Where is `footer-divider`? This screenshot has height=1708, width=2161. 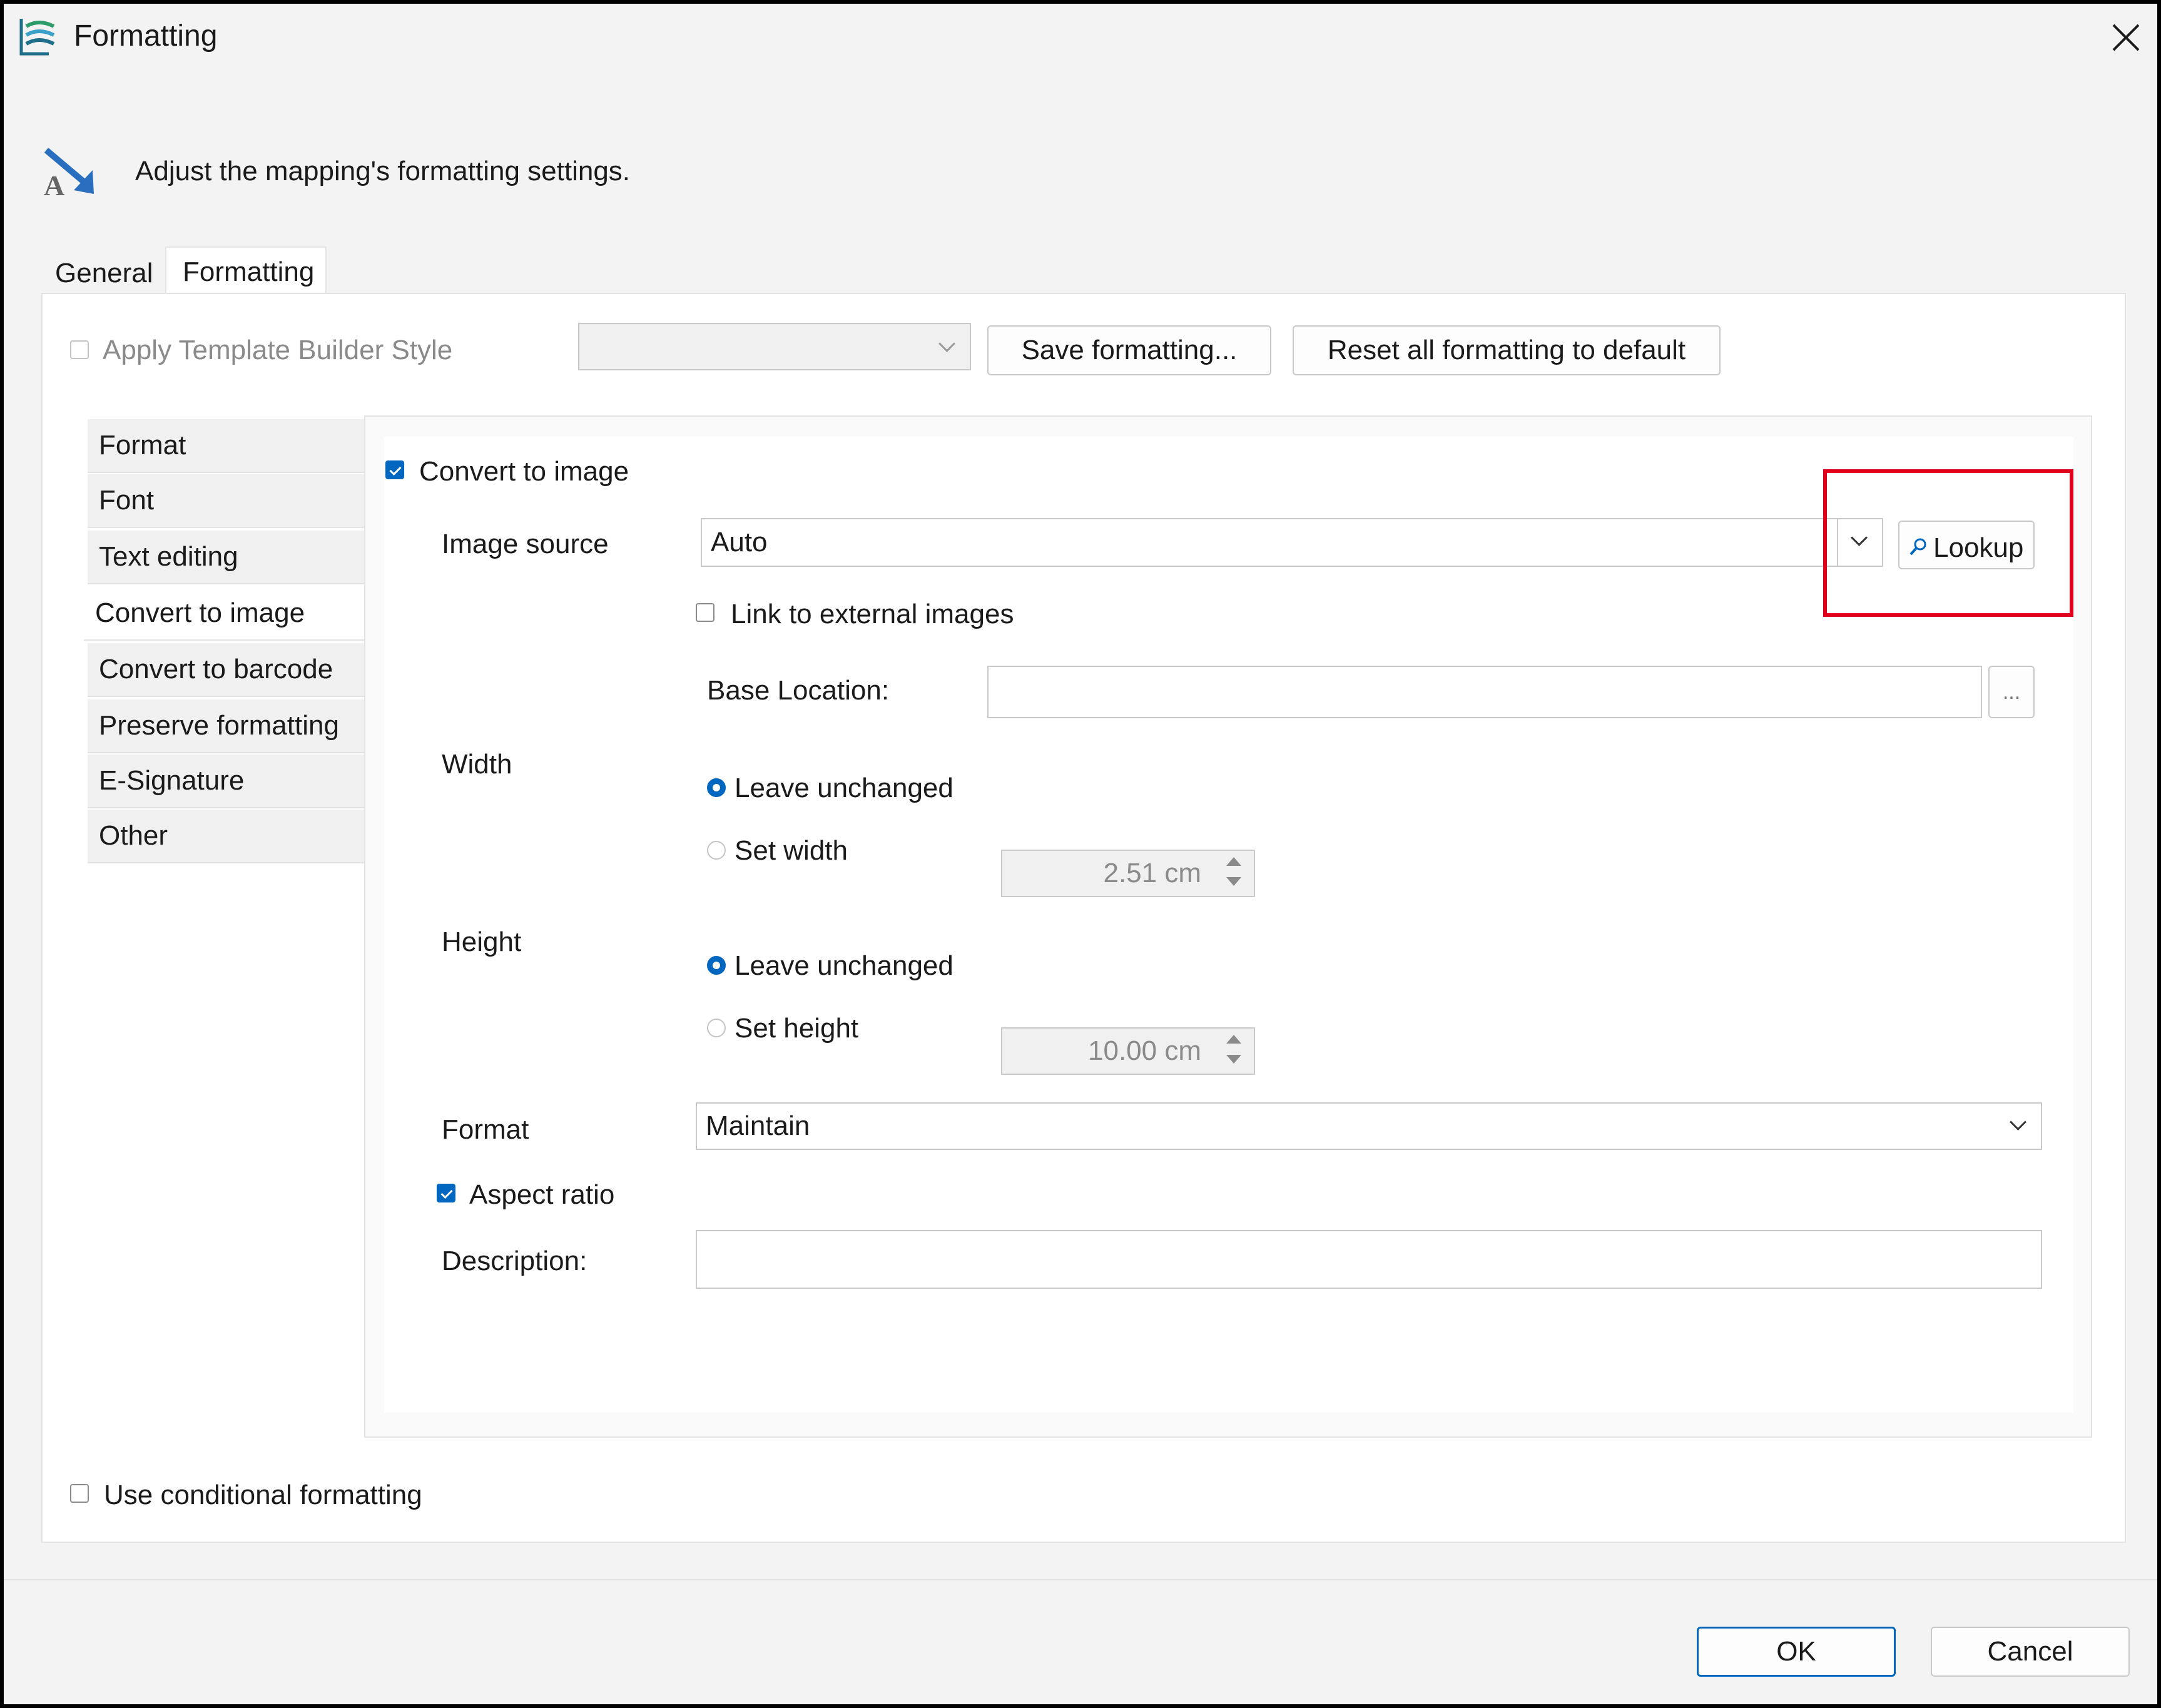
footer-divider is located at coordinates (1080, 1580).